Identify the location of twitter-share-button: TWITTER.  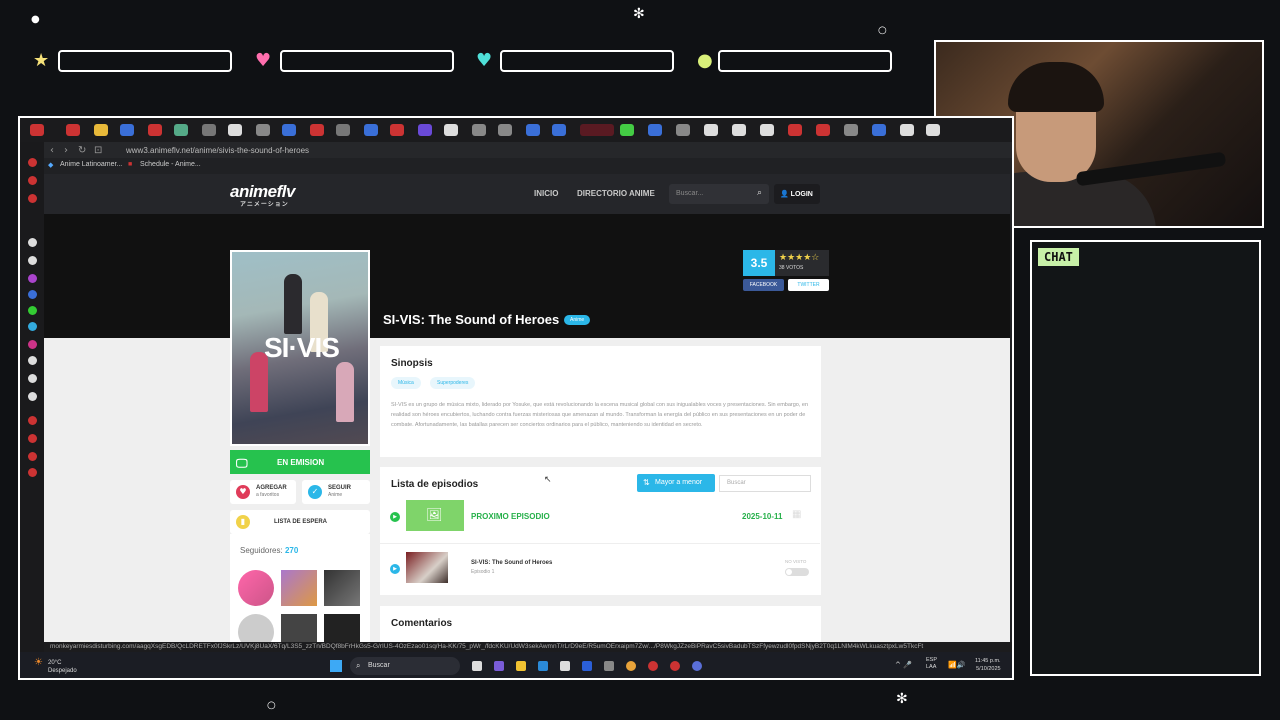
(808, 285).